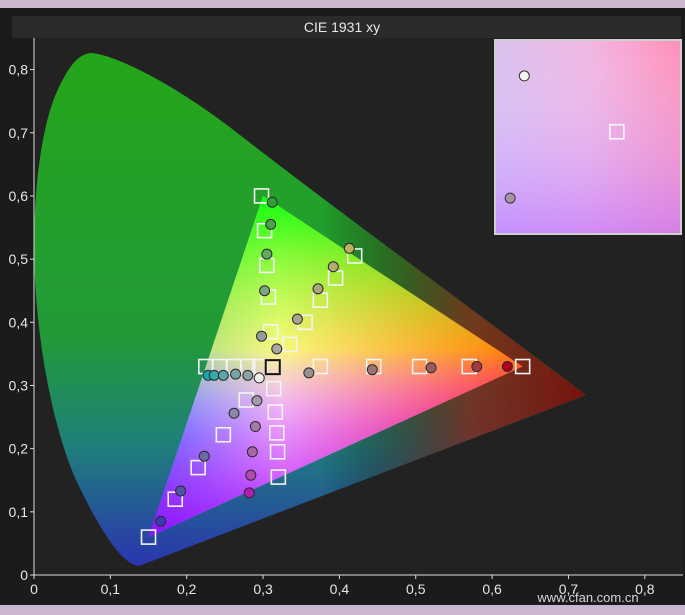  I want to click on x-tick-label: 0,3, so click(263, 589).